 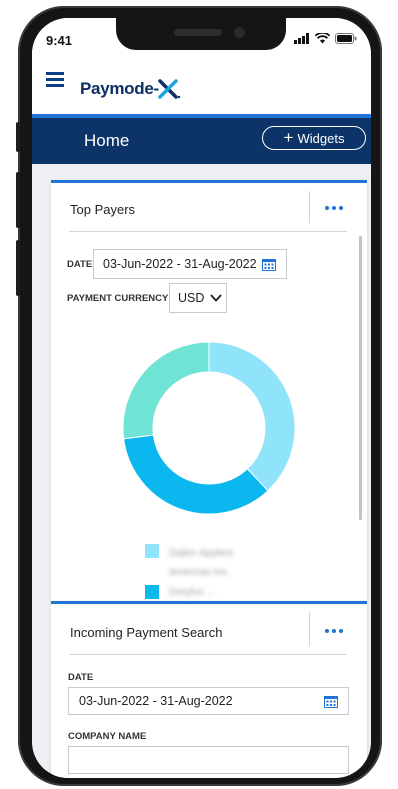 I want to click on currency-value: USD, so click(x=191, y=298).